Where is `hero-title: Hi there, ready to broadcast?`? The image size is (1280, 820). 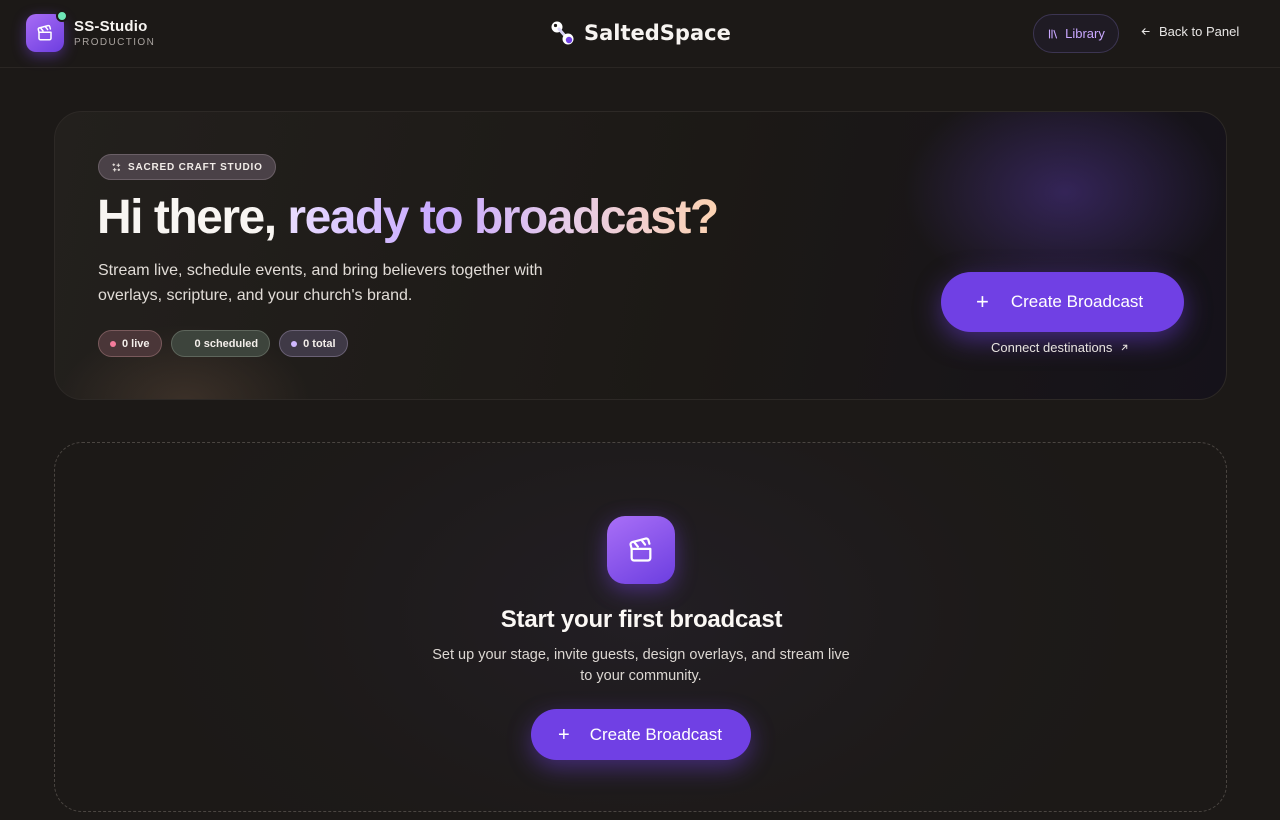
hero-title: Hi there, ready to broadcast? is located at coordinates (408, 217).